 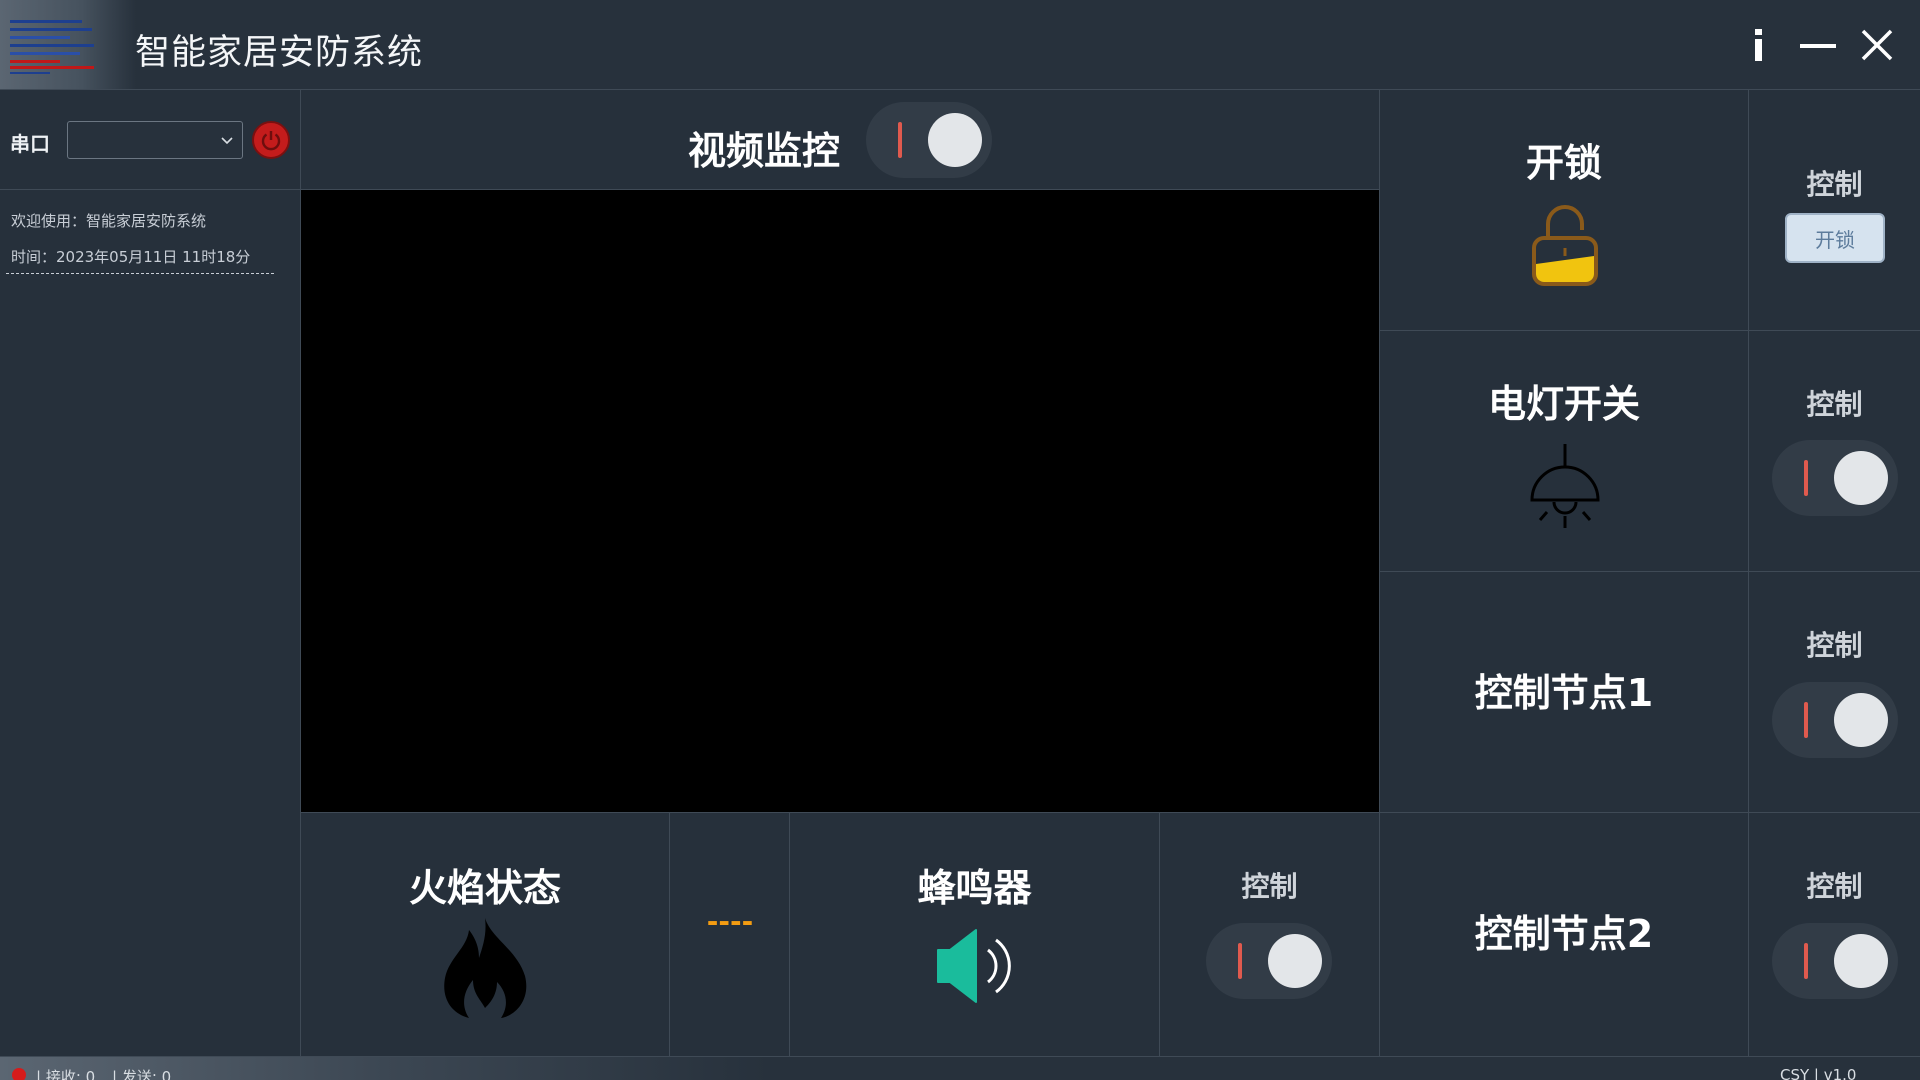 I want to click on info-icon, so click(x=1758, y=45).